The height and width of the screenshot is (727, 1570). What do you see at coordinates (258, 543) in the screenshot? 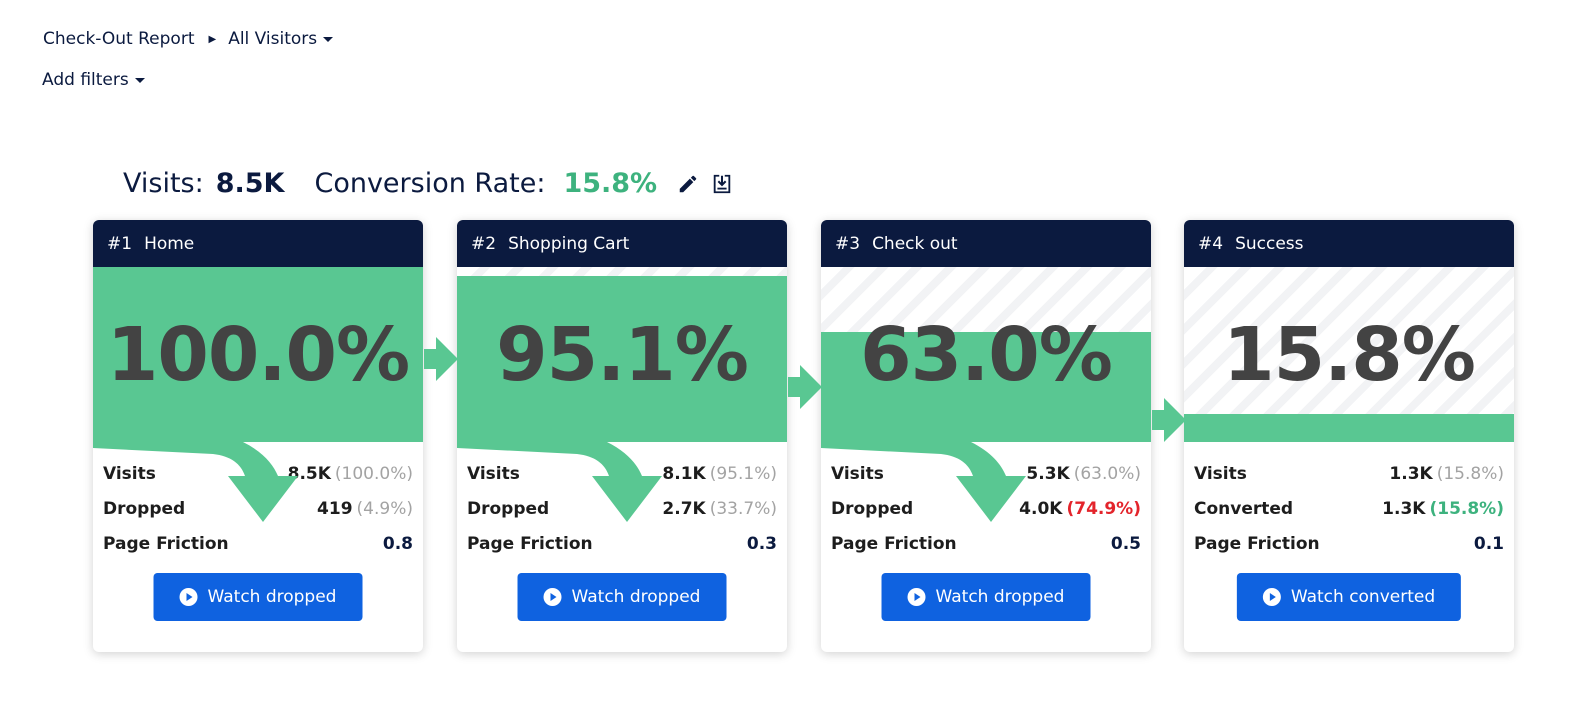
I see `stat-row-page-friction: Page Friction 0.8` at bounding box center [258, 543].